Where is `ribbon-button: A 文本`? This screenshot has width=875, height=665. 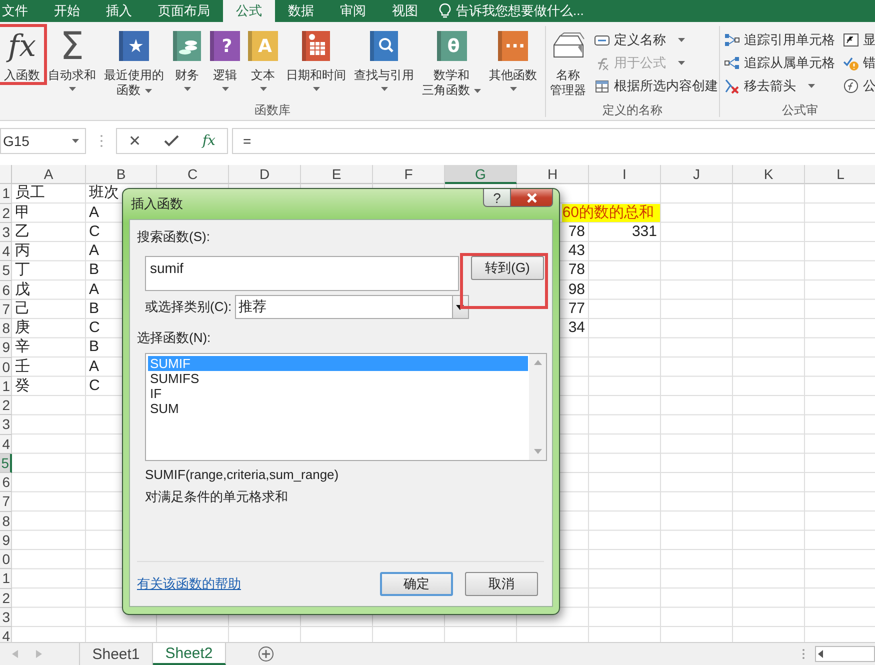
ribbon-button: A 文本 is located at coordinates (263, 60).